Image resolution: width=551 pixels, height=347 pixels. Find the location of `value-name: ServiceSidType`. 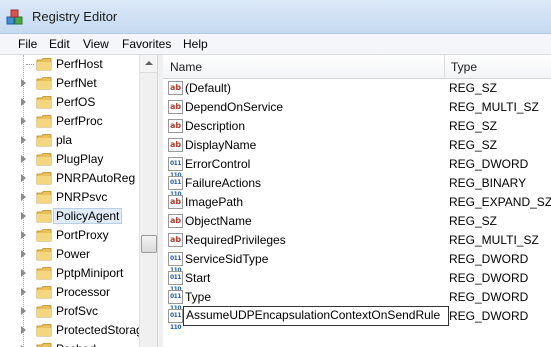

value-name: ServiceSidType is located at coordinates (227, 259).